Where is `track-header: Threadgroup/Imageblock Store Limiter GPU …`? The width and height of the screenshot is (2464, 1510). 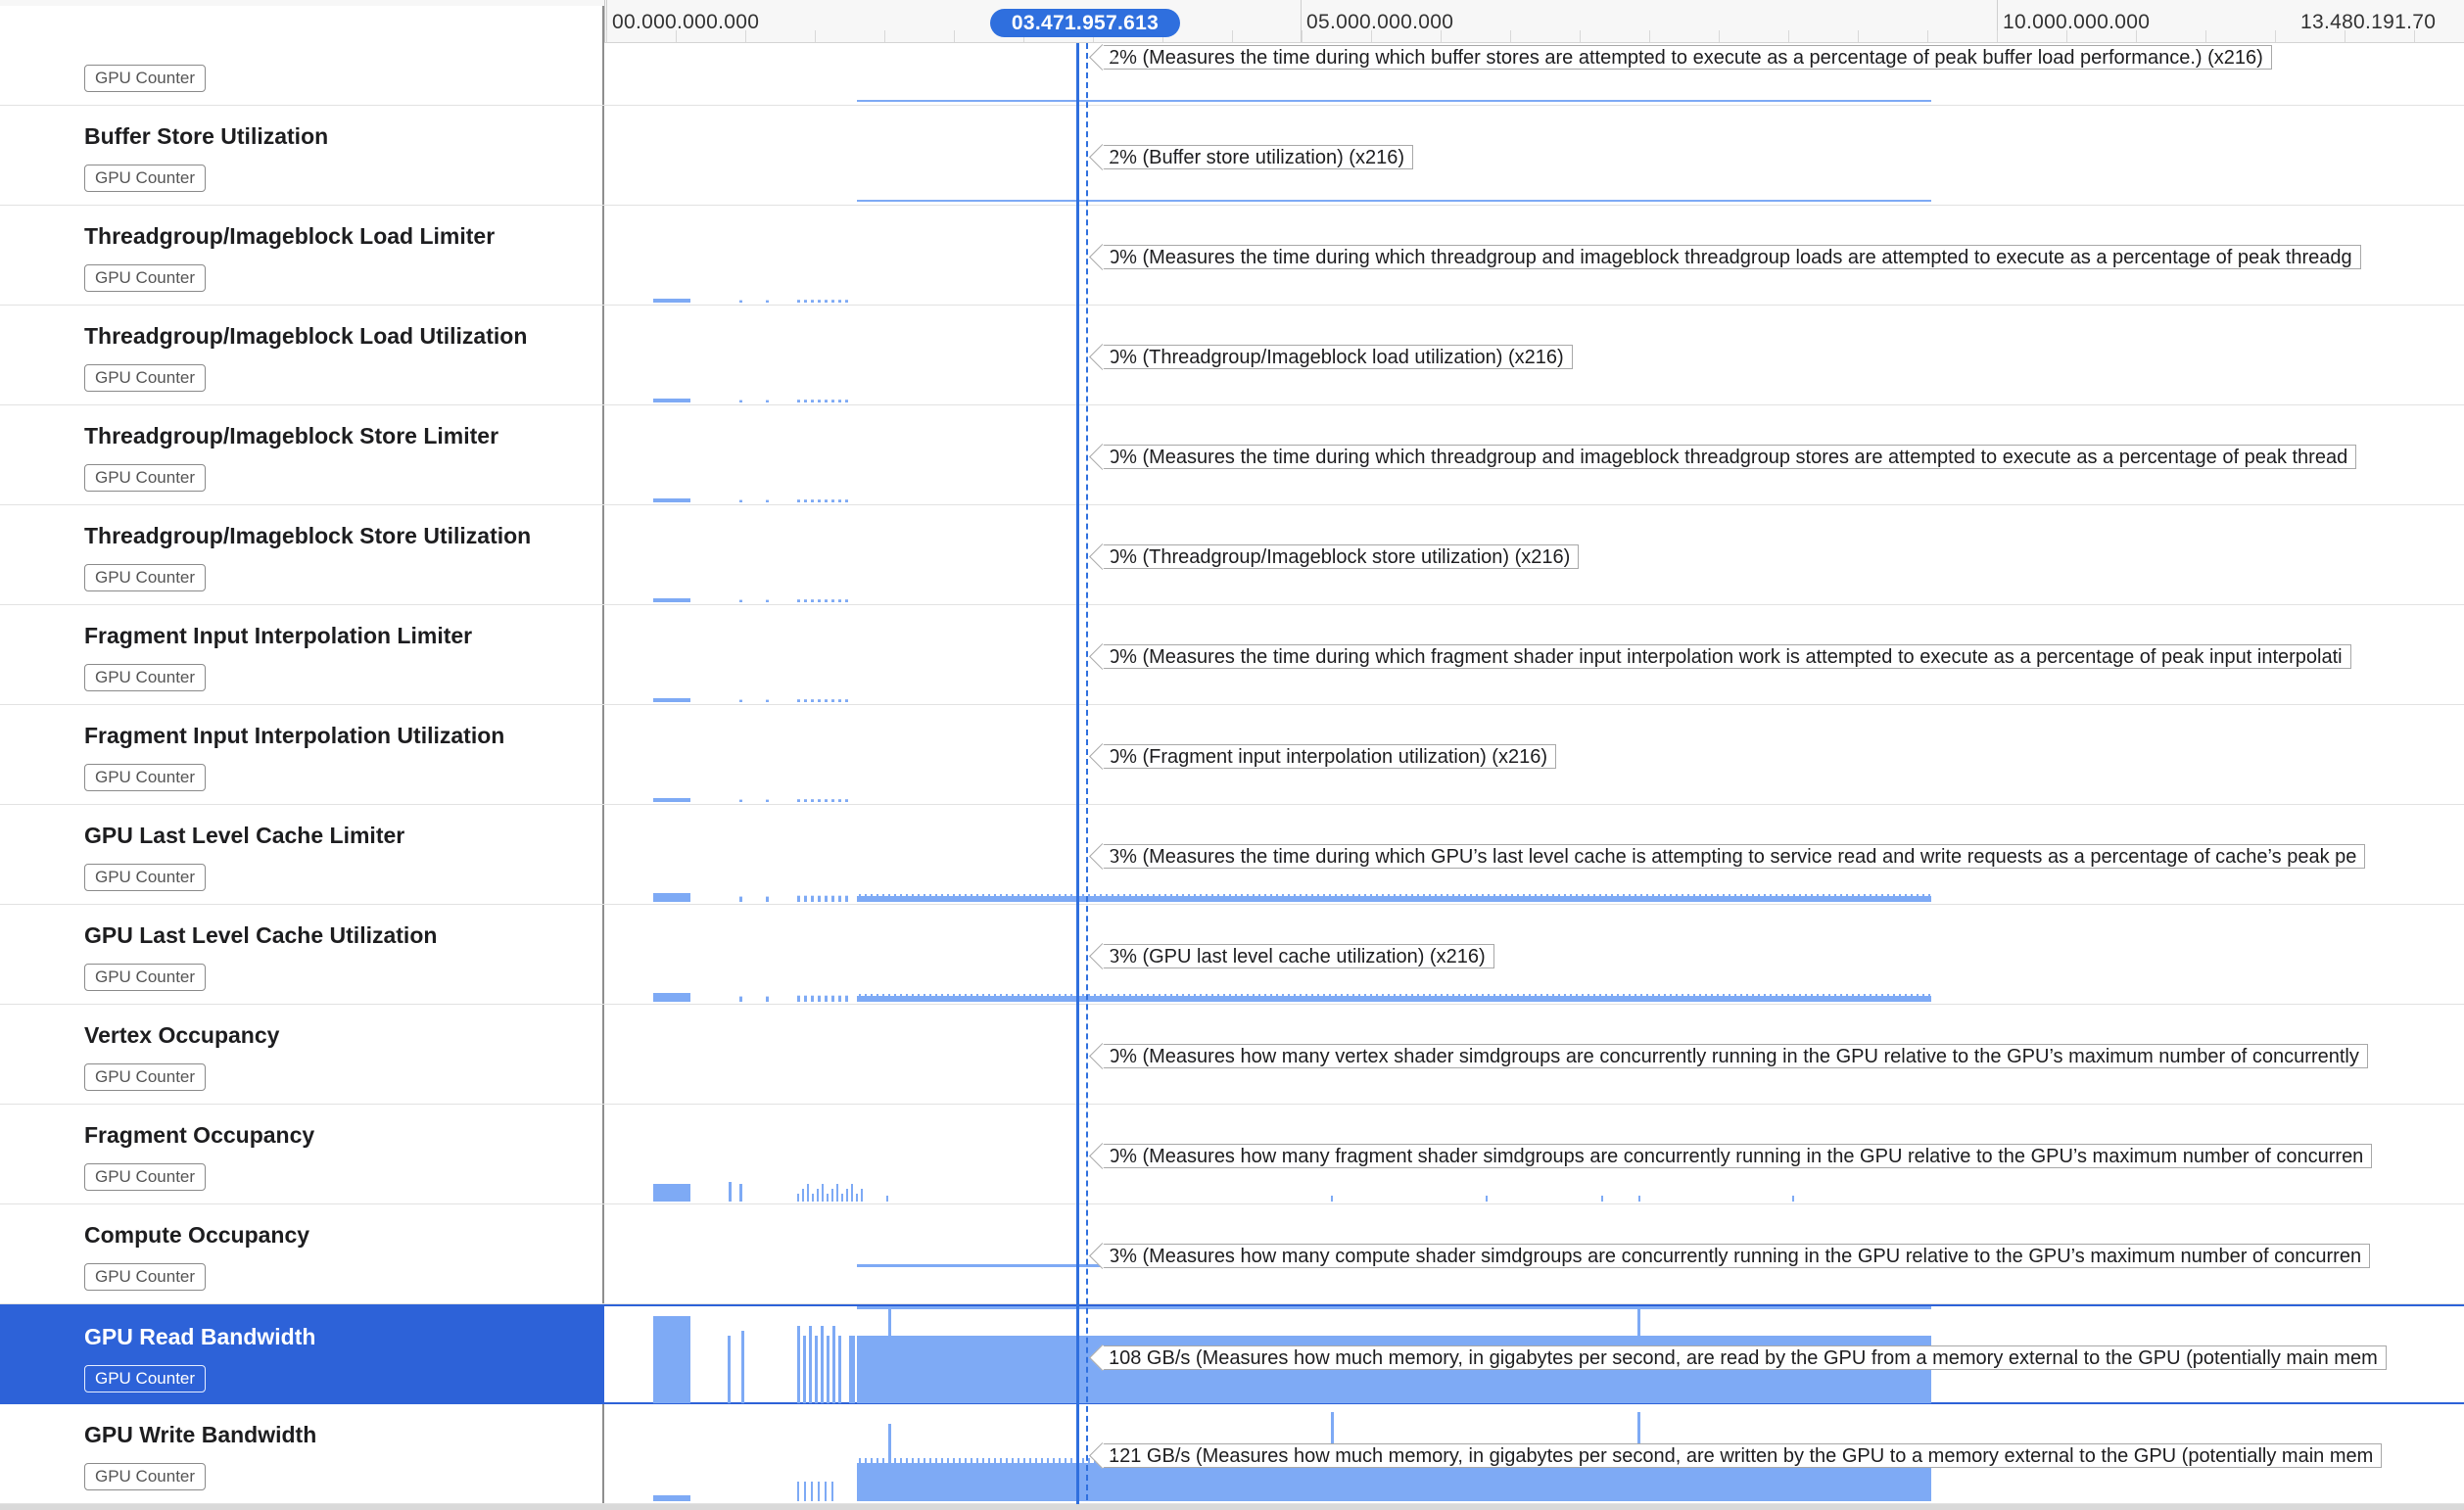 track-header: Threadgroup/Imageblock Store Limiter GPU … is located at coordinates (302, 454).